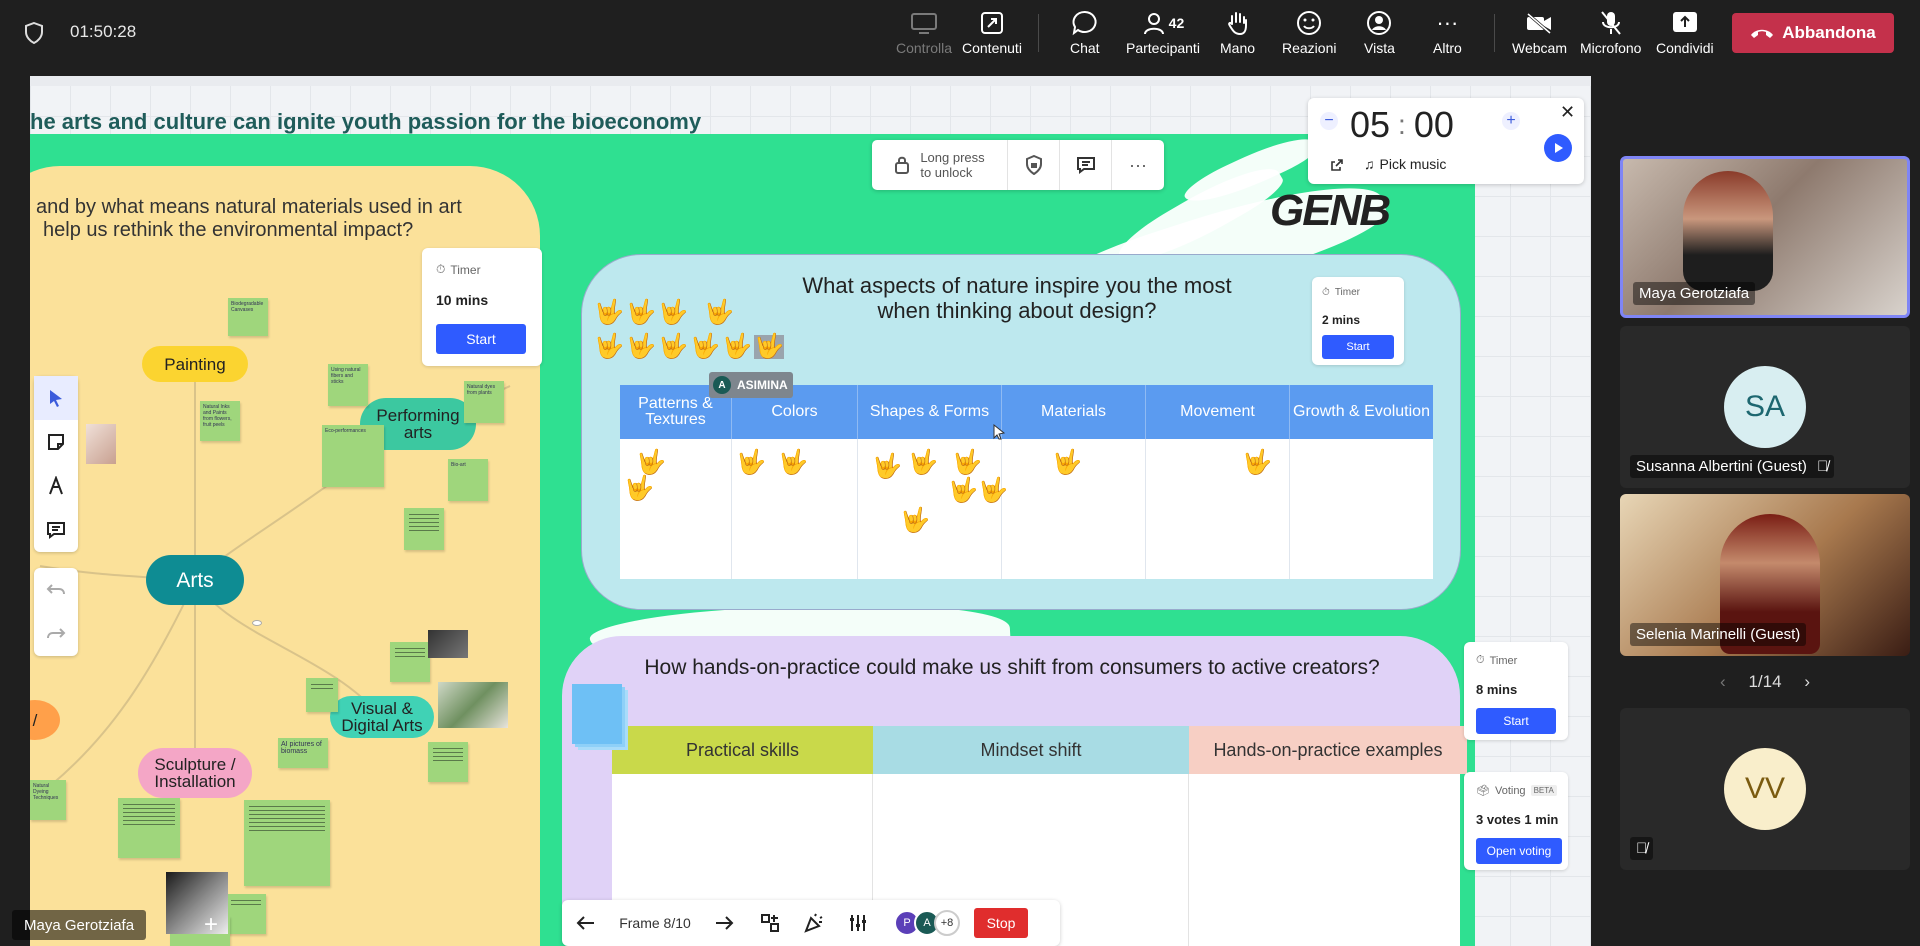  I want to click on sticky-note: Natural dyes from plants, so click(484, 402).